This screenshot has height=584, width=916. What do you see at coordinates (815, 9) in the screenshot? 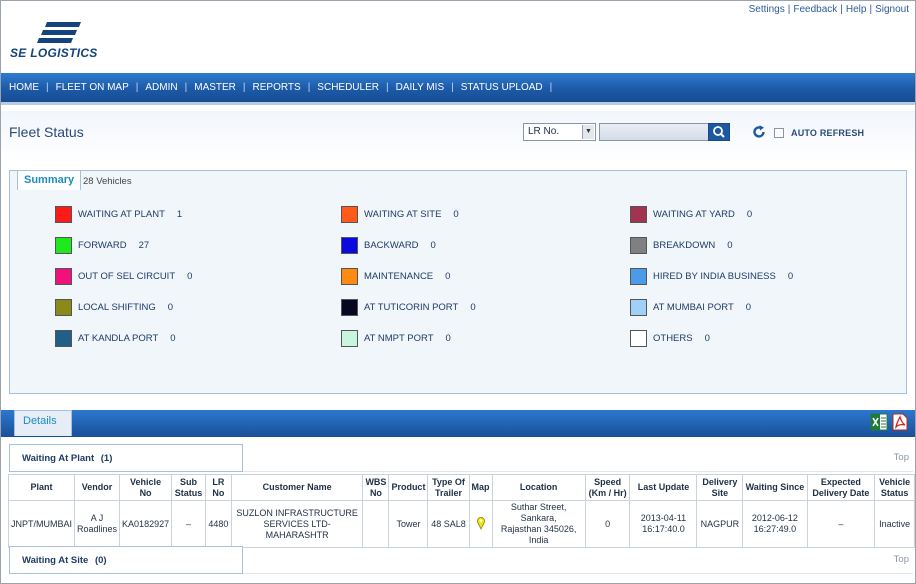
I see `feedback-link: Feedback` at bounding box center [815, 9].